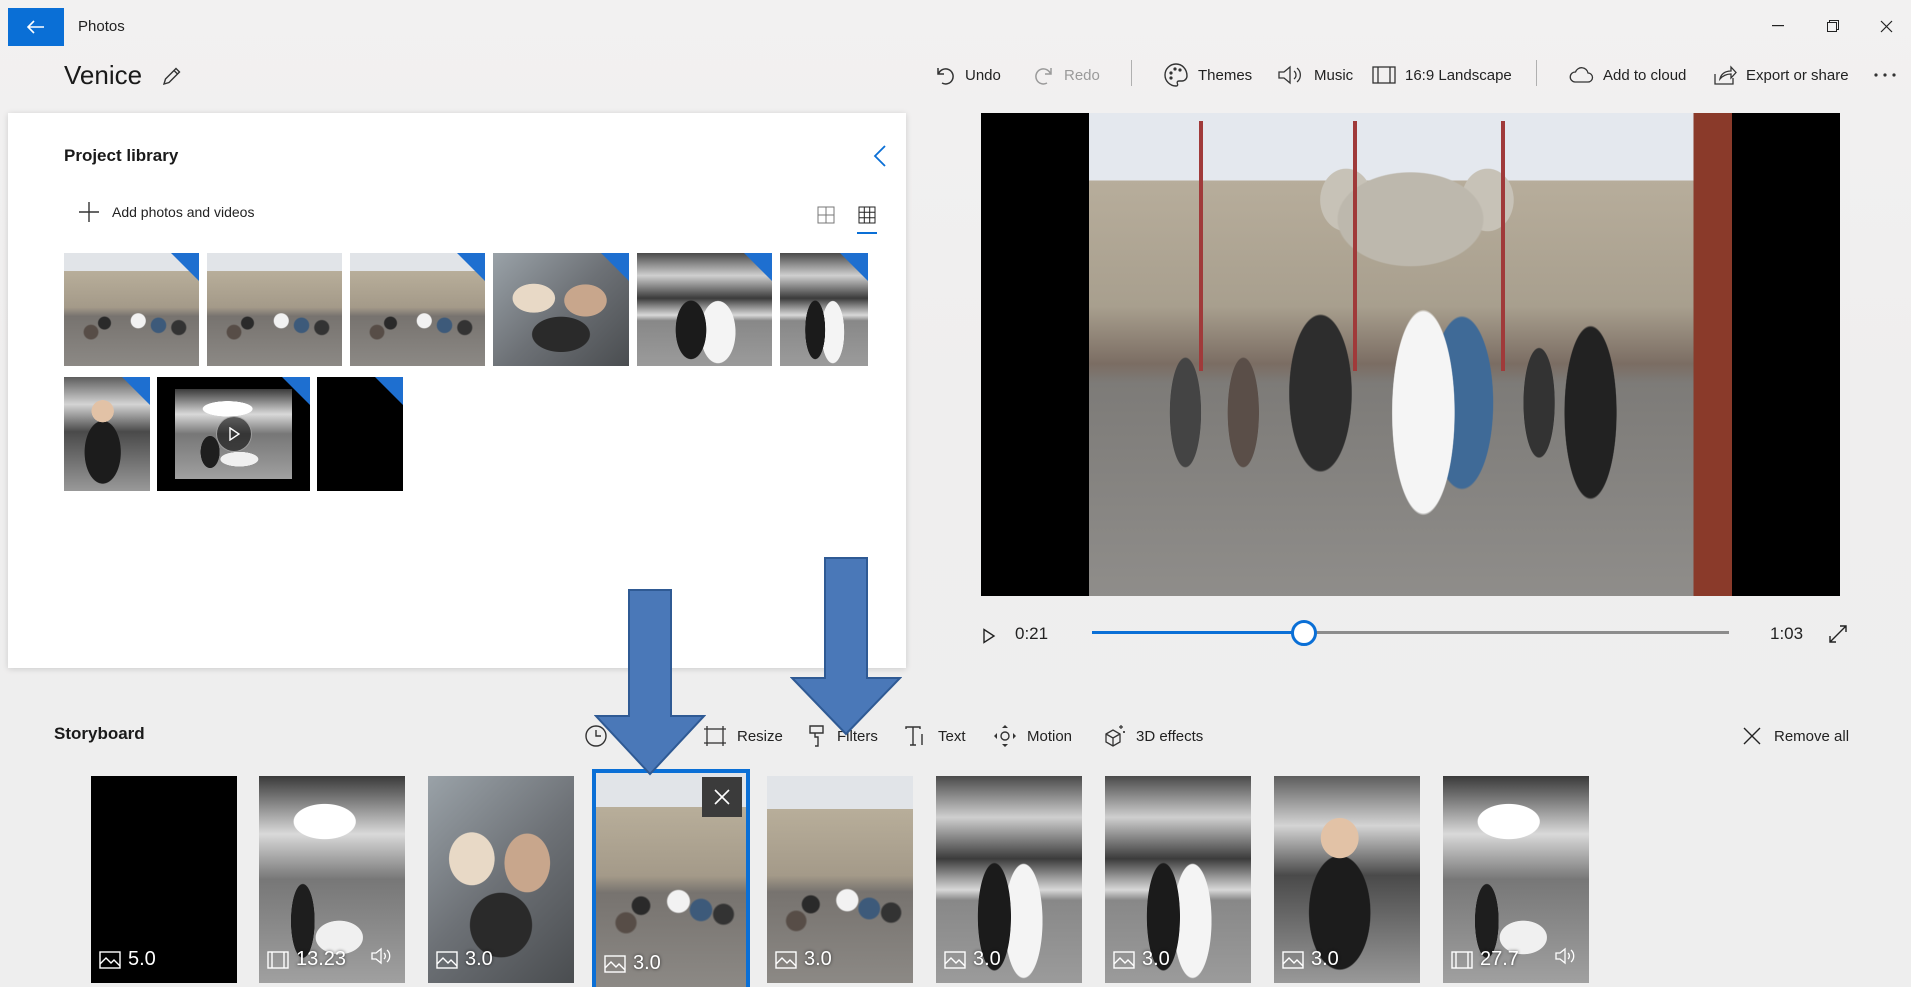 This screenshot has height=987, width=1911. What do you see at coordinates (935, 736) in the screenshot?
I see `text-button: Text` at bounding box center [935, 736].